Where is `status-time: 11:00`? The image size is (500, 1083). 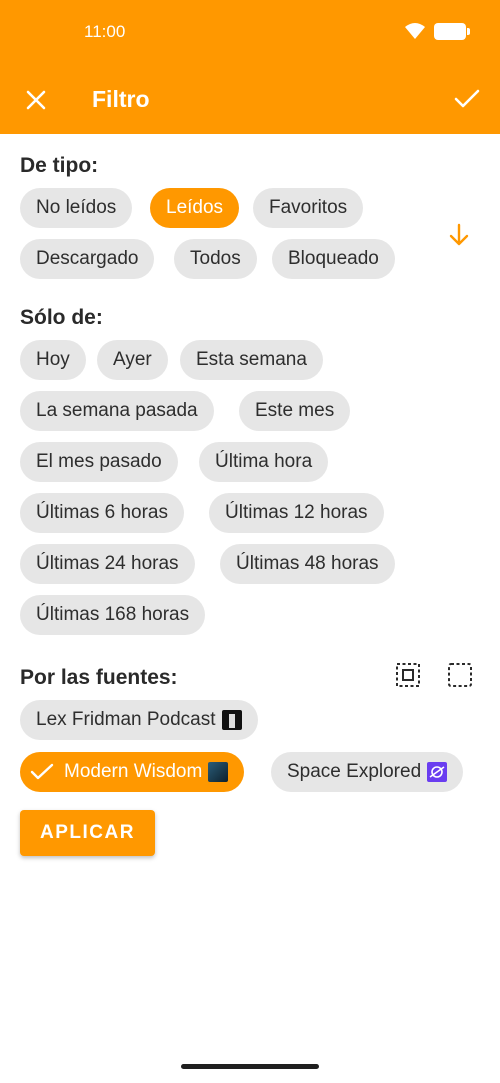 status-time: 11:00 is located at coordinates (105, 31).